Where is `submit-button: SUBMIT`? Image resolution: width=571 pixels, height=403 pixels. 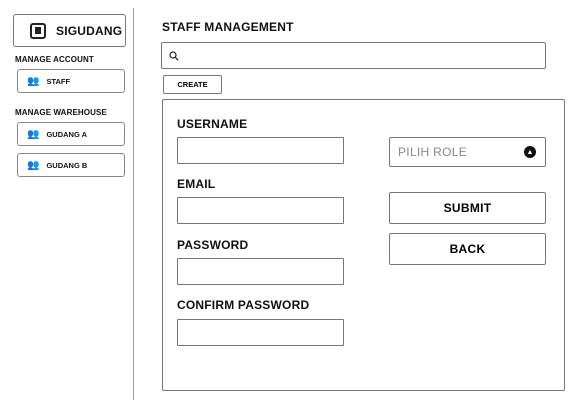 submit-button: SUBMIT is located at coordinates (467, 208).